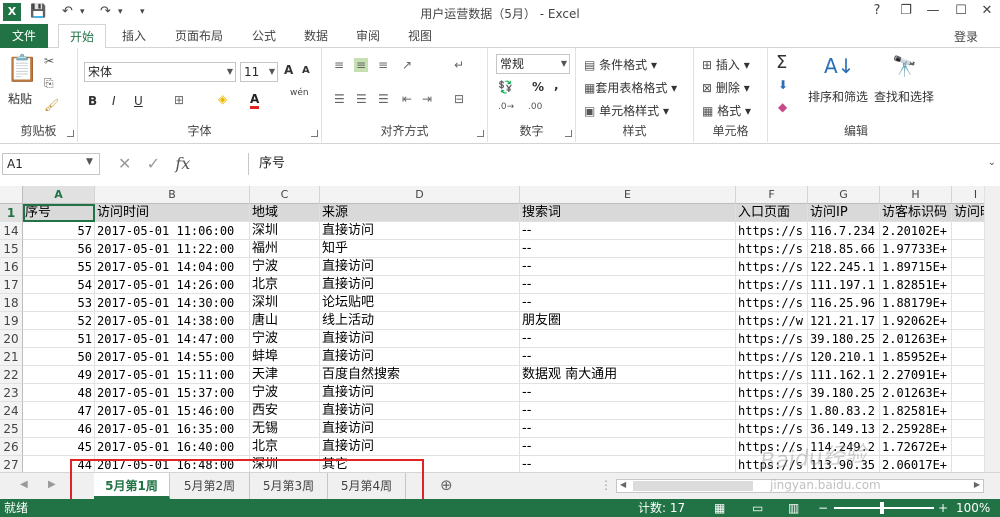 The image size is (1000, 517). I want to click on table-cell: 数据观 南大通用, so click(628, 375).